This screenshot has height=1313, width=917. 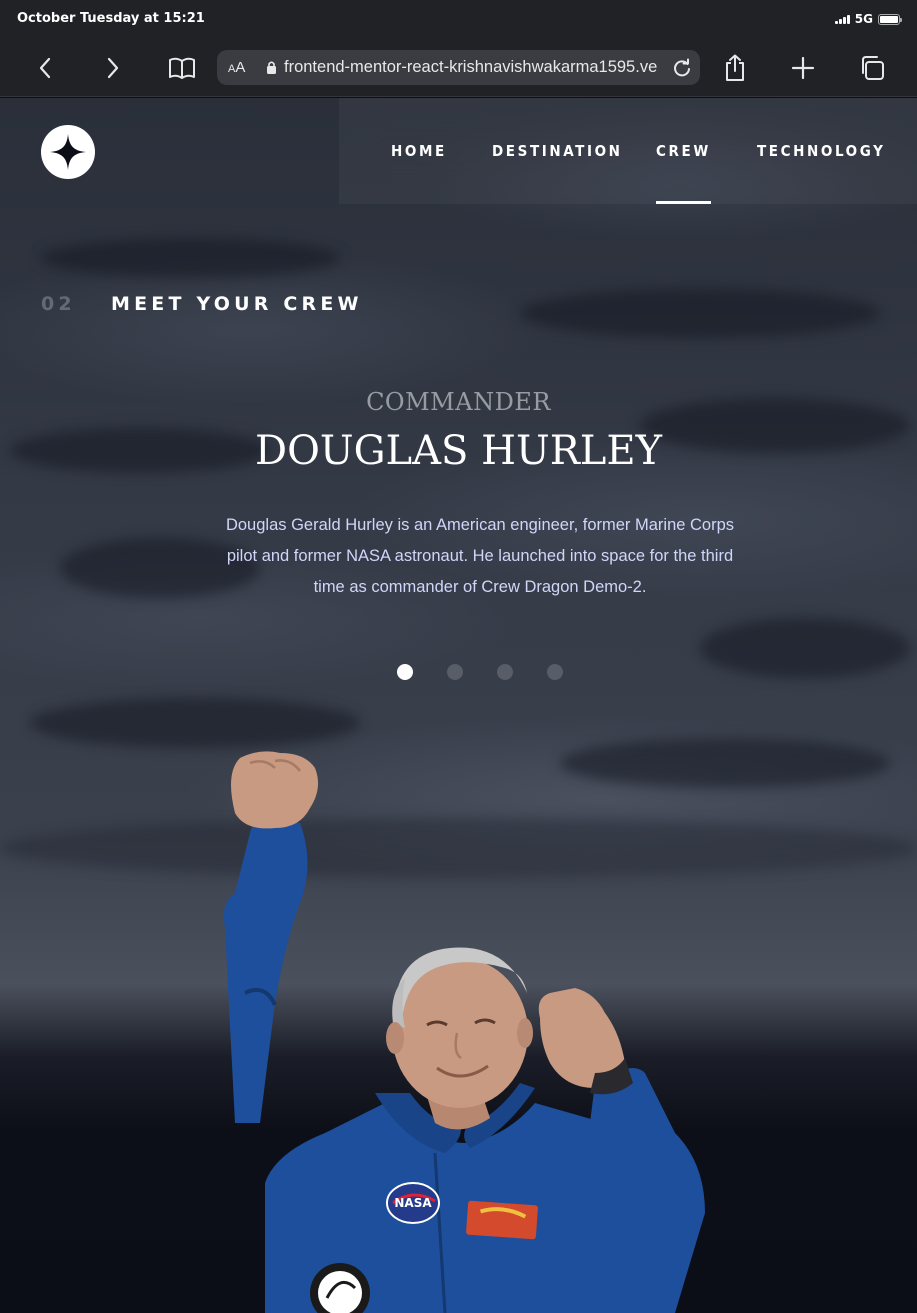 I want to click on section-number: 02, so click(x=58, y=304).